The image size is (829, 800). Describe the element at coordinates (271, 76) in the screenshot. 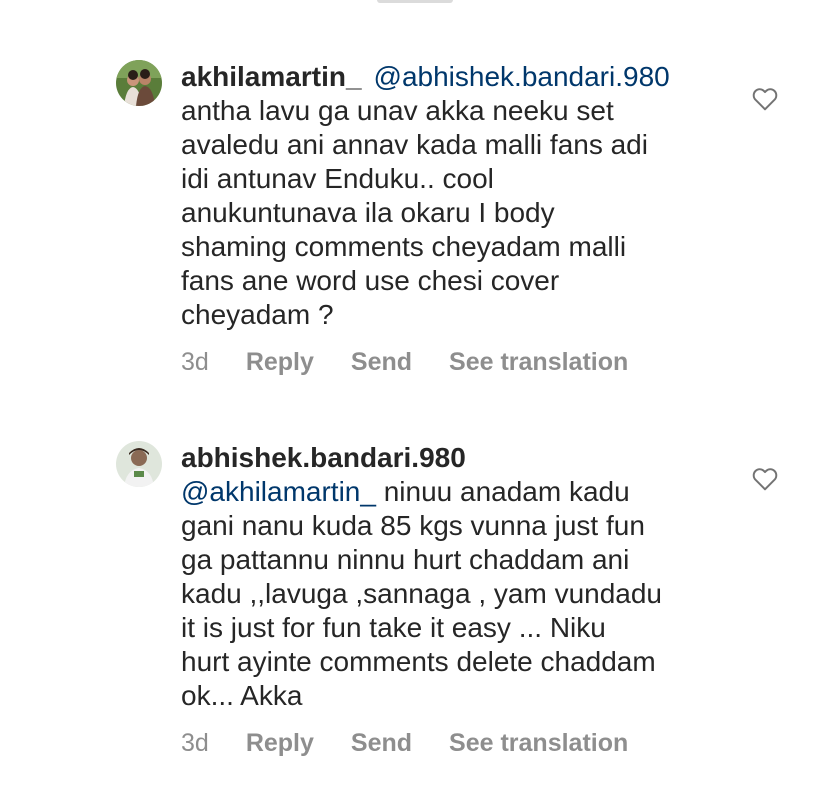

I see `comment-username: akhilamartin_` at that location.